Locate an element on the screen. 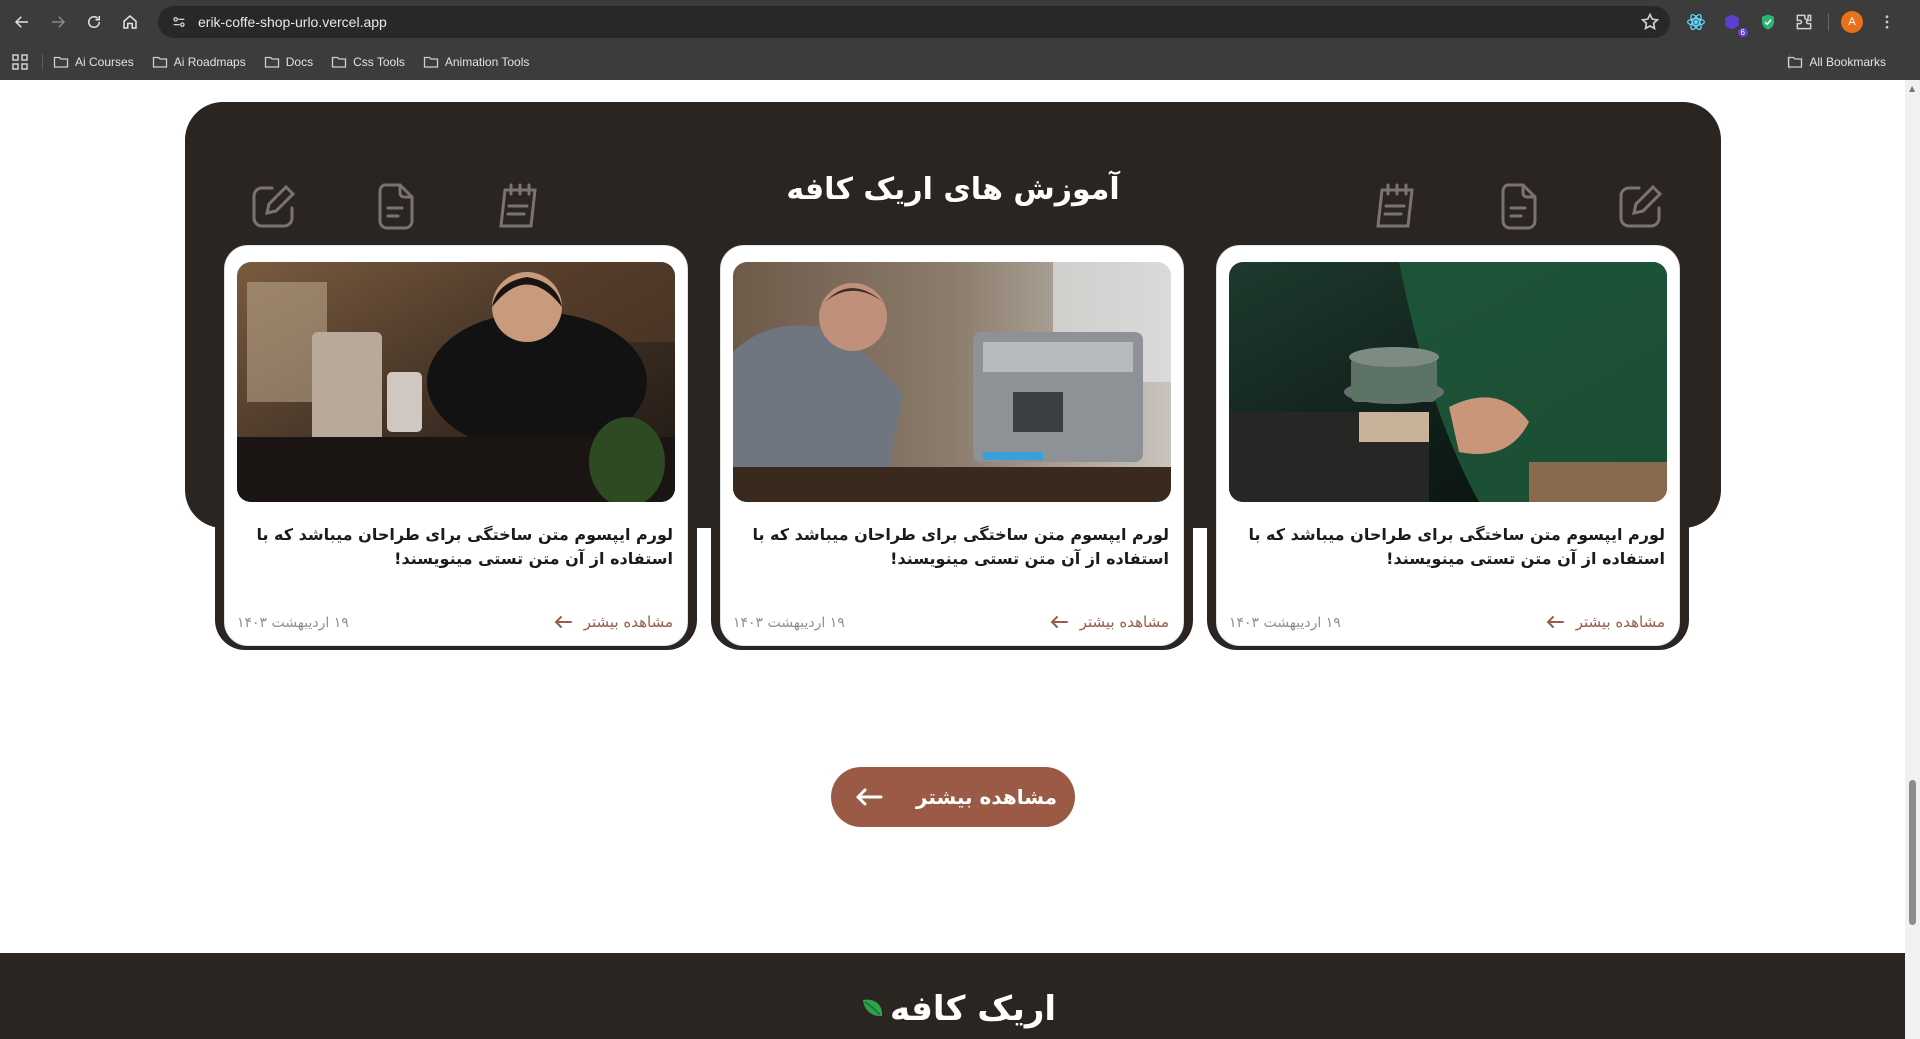  bookmark-label: Animation Tools is located at coordinates (487, 62).